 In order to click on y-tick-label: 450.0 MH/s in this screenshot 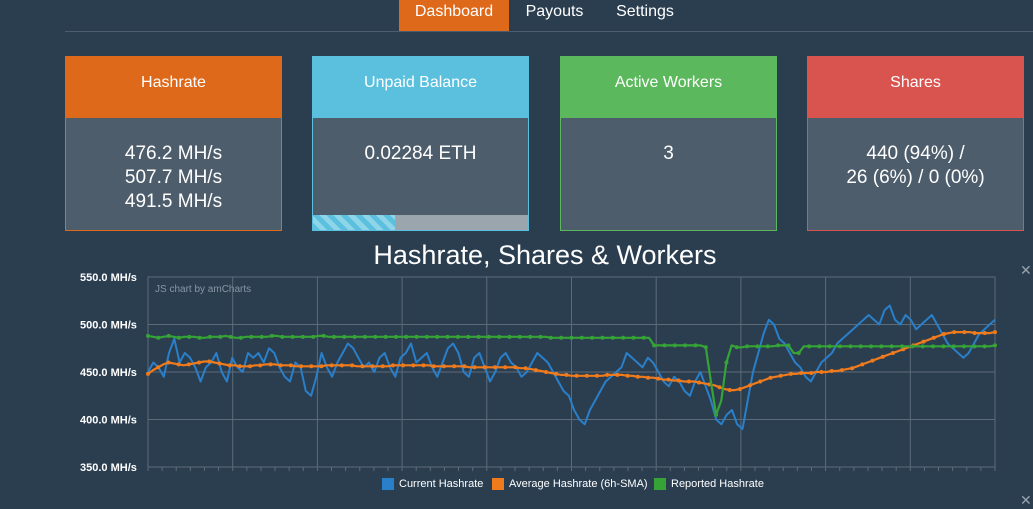, I will do `click(108, 373)`.